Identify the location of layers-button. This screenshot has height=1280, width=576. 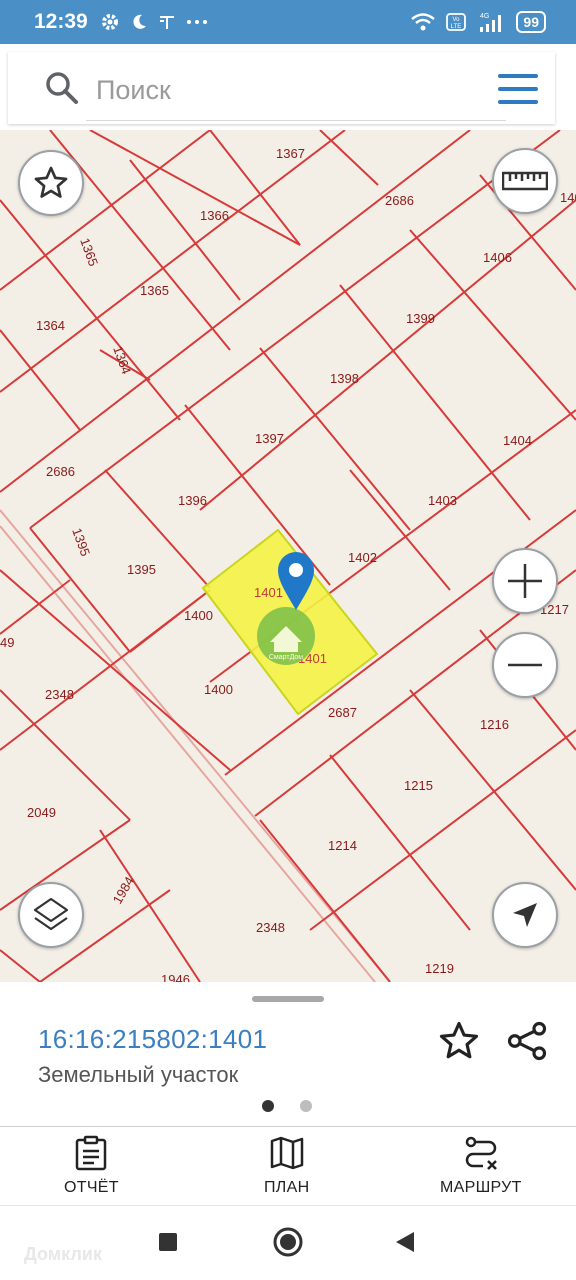
(51, 915).